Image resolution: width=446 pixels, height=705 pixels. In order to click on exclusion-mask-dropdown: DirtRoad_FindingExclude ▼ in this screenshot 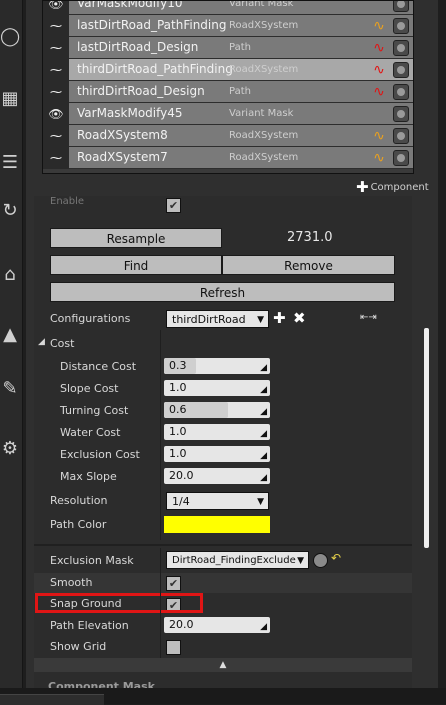, I will do `click(237, 560)`.